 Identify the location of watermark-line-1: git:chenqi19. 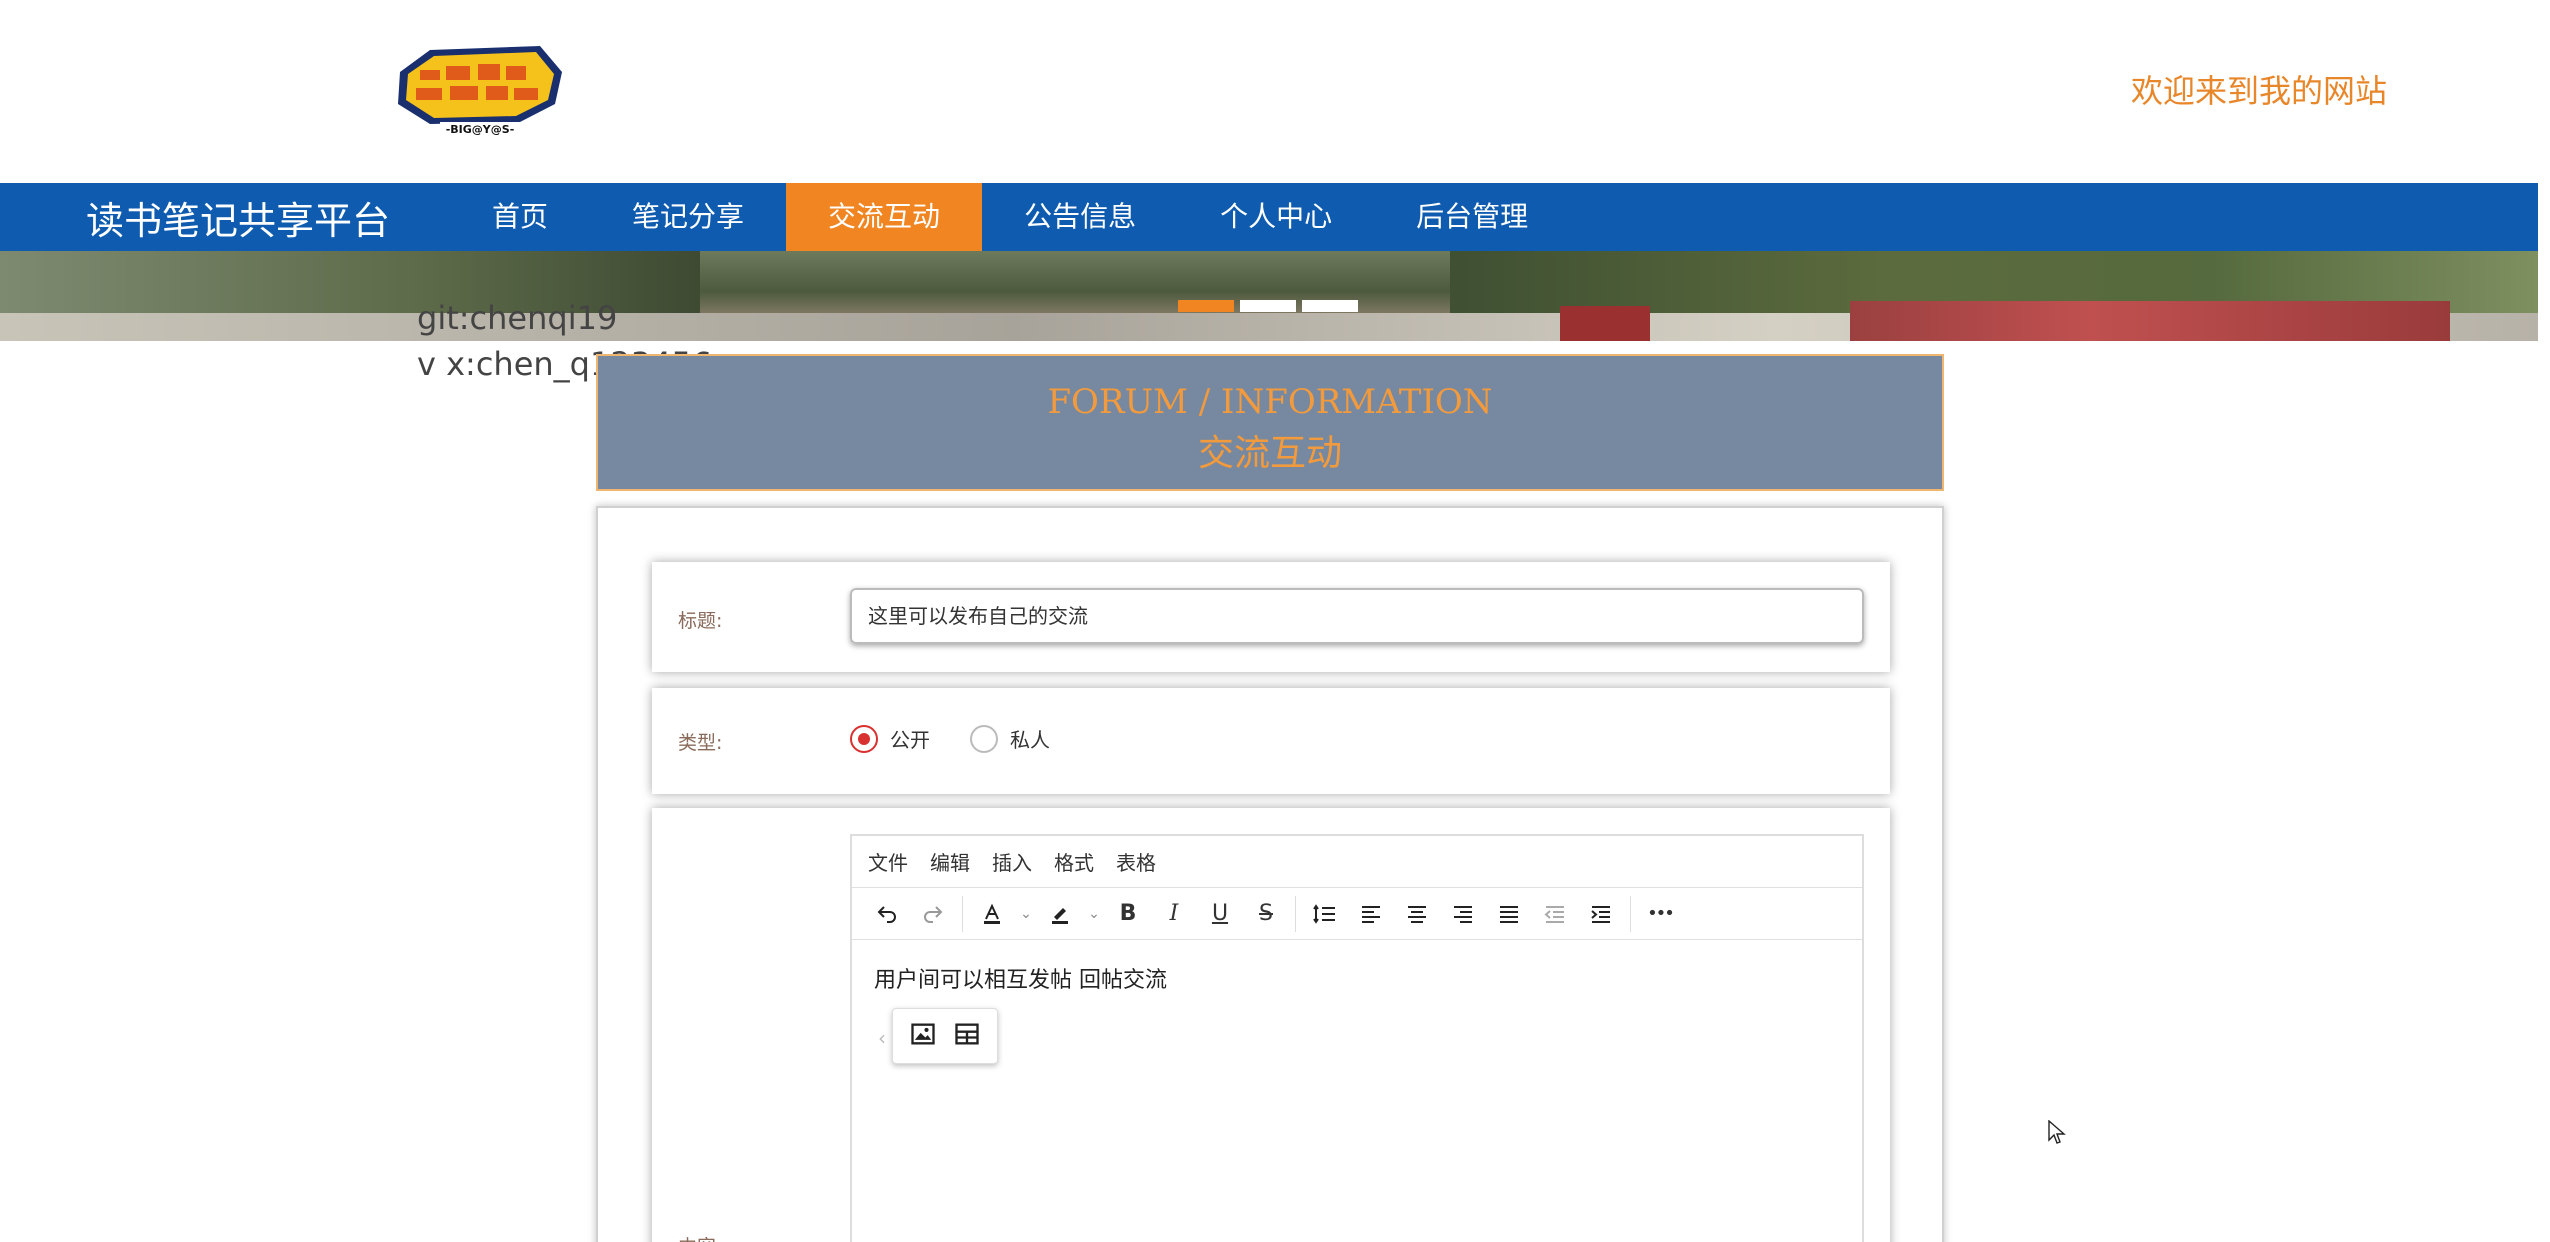
(517, 318).